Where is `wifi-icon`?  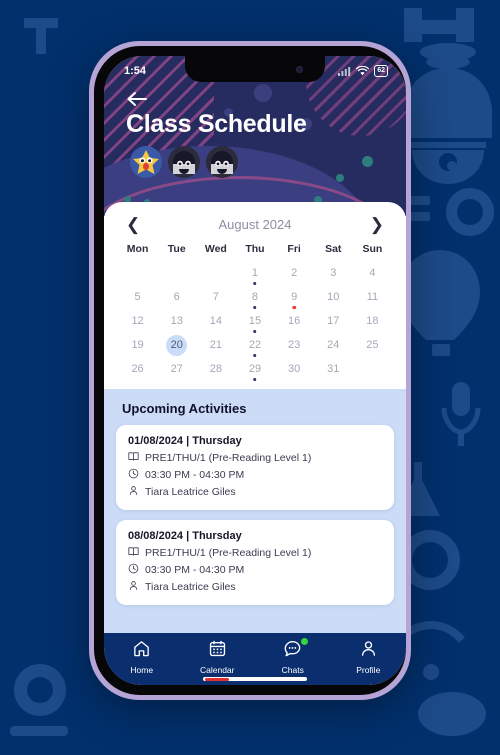
wifi-icon is located at coordinates (363, 71).